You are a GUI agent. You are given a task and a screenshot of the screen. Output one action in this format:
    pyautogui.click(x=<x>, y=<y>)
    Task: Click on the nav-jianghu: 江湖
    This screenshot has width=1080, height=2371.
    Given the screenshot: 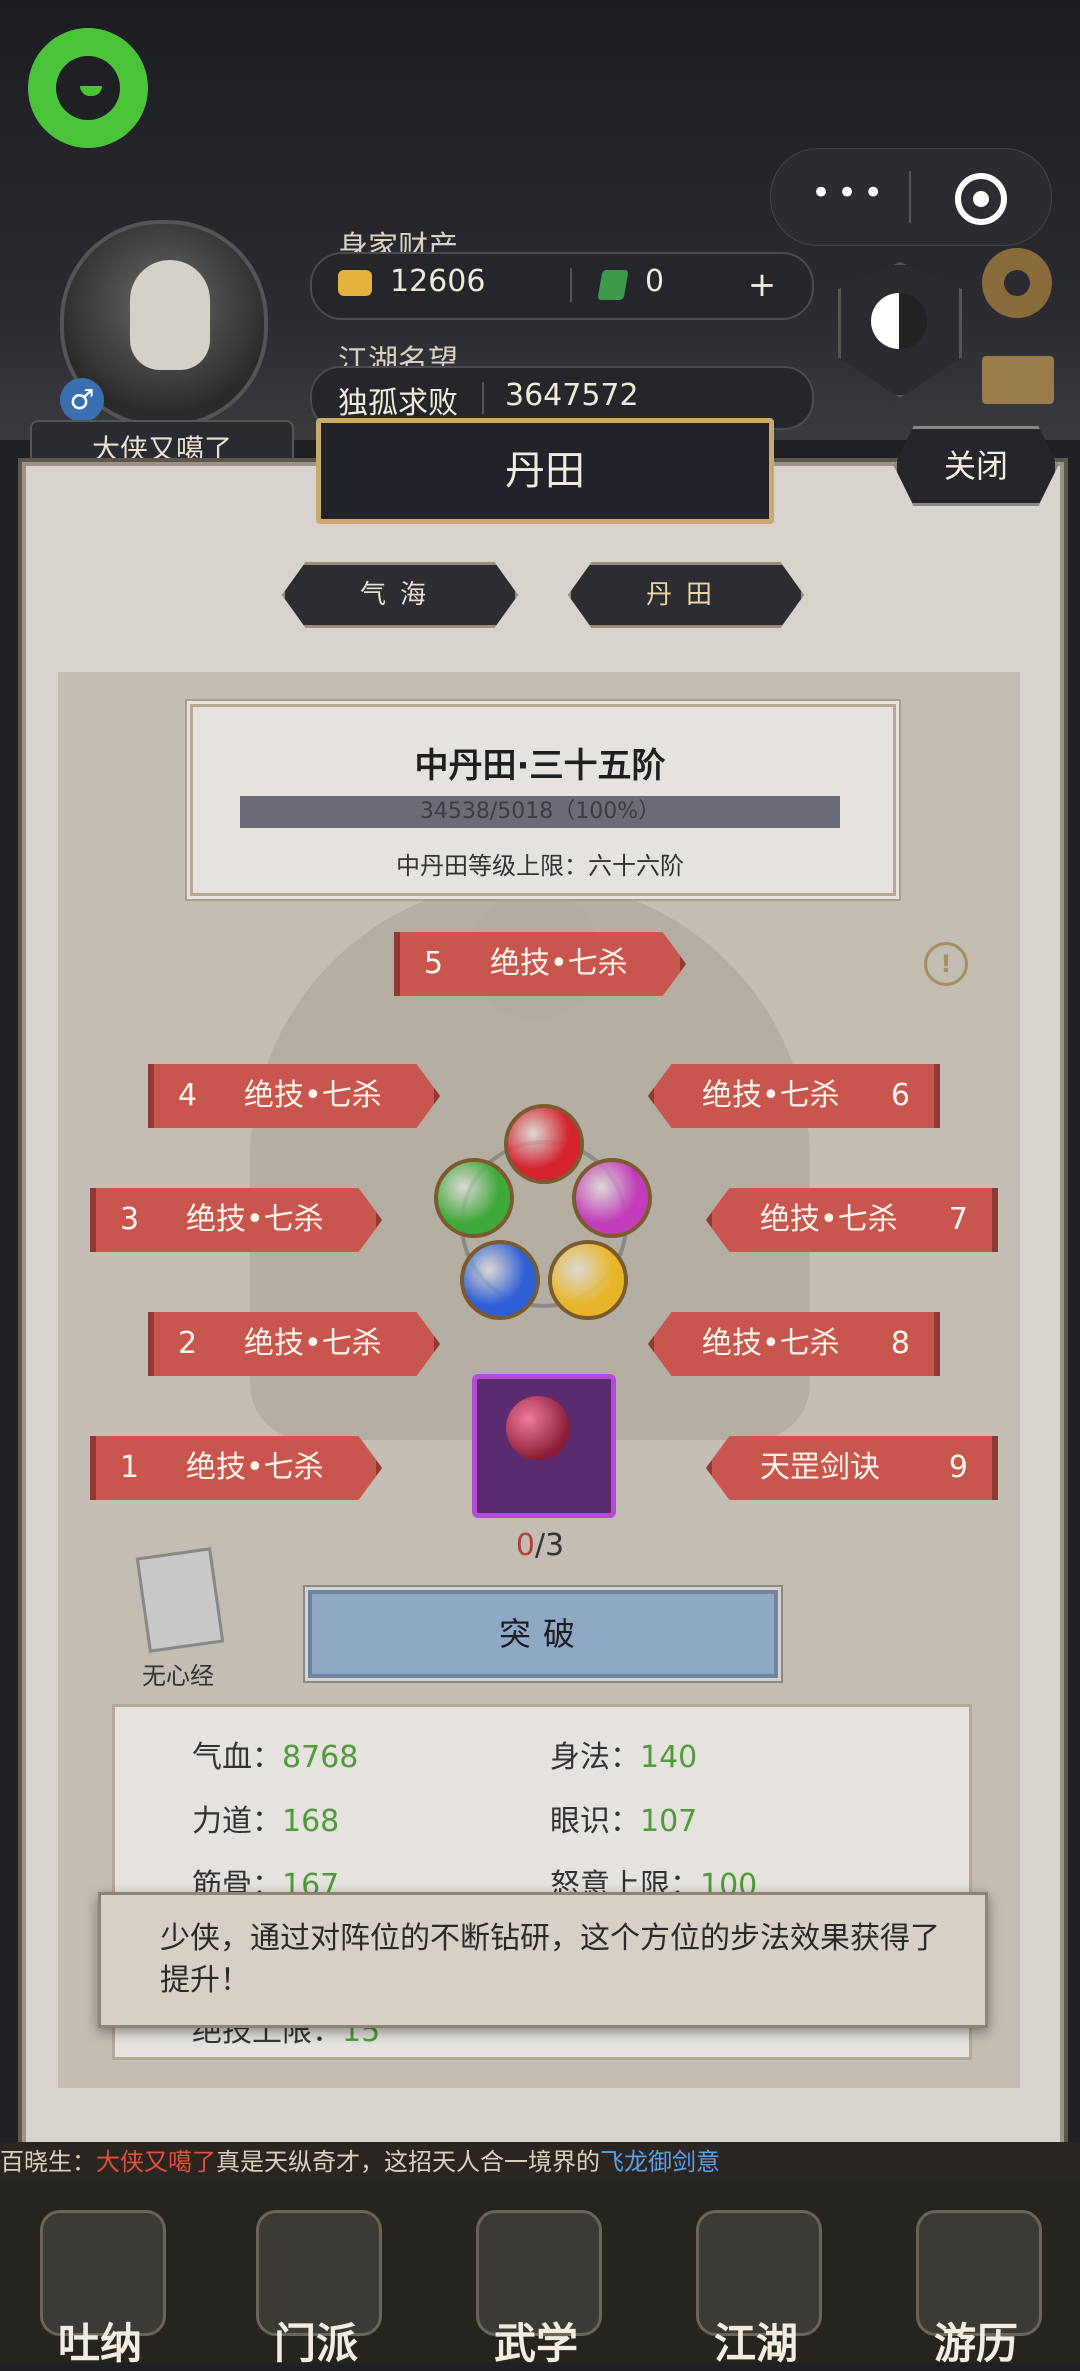 What is the action you would take?
    pyautogui.click(x=756, y=2284)
    